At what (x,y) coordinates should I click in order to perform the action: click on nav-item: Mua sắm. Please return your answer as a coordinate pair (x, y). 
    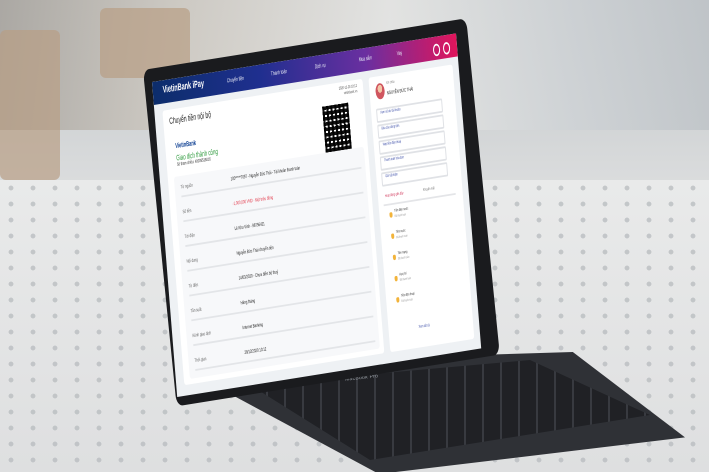
    Looking at the image, I should click on (366, 58).